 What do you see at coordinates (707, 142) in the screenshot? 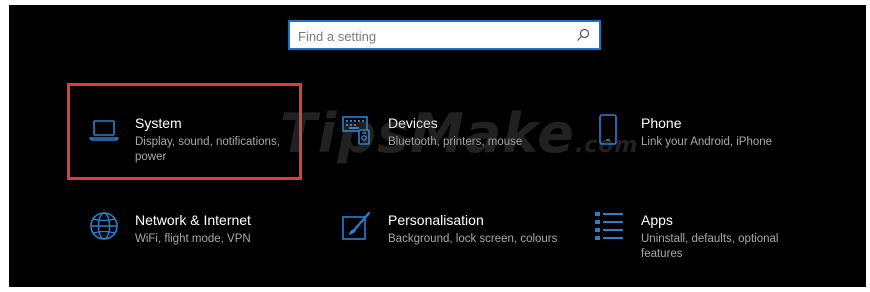
I see `tile-description: Link your Android, iPhone` at bounding box center [707, 142].